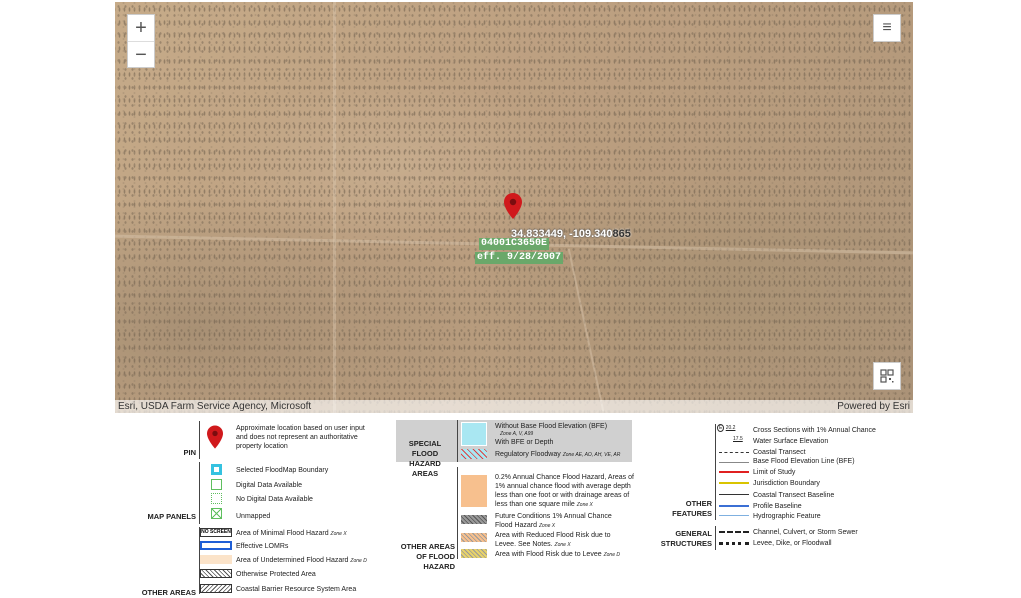  What do you see at coordinates (686, 538) in the screenshot?
I see `legend-general-structures-category: GENERAL STRUCTURES` at bounding box center [686, 538].